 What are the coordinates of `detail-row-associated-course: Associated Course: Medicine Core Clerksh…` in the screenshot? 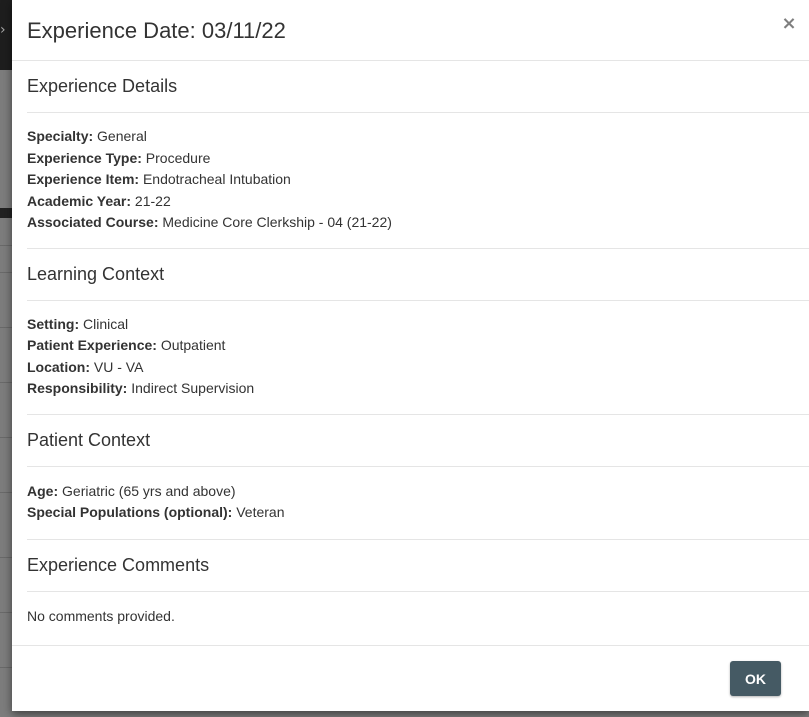 It's located at (410, 223).